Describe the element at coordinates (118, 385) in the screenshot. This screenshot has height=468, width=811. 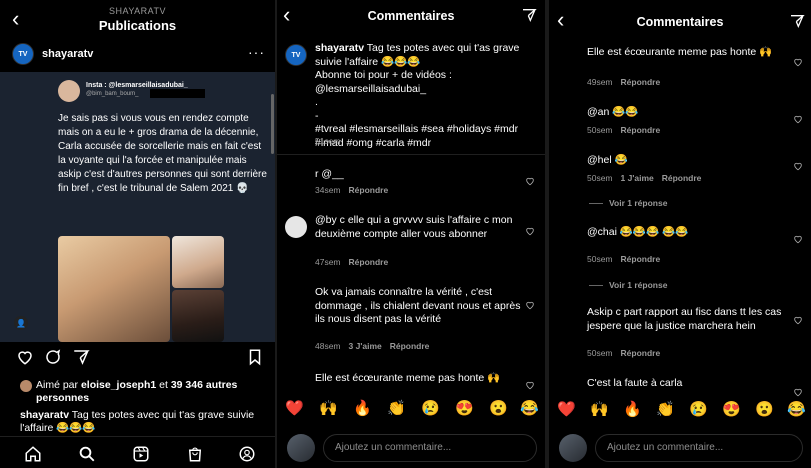
I see `likes-user: eloise_joseph1` at that location.